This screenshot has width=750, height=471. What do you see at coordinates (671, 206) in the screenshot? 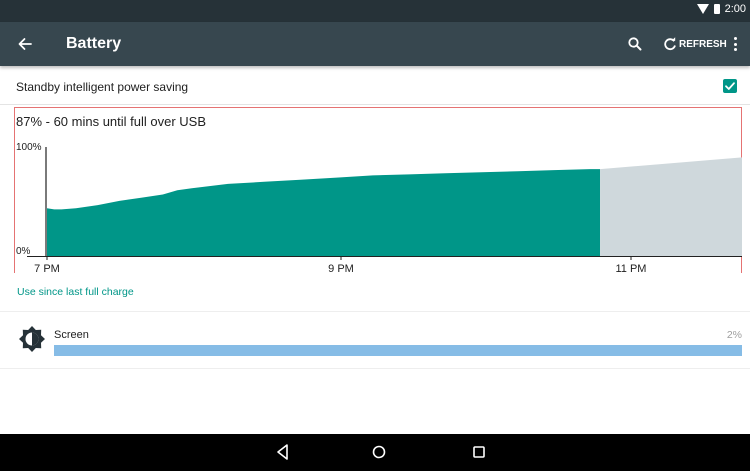
I see `battery-prediction-area` at bounding box center [671, 206].